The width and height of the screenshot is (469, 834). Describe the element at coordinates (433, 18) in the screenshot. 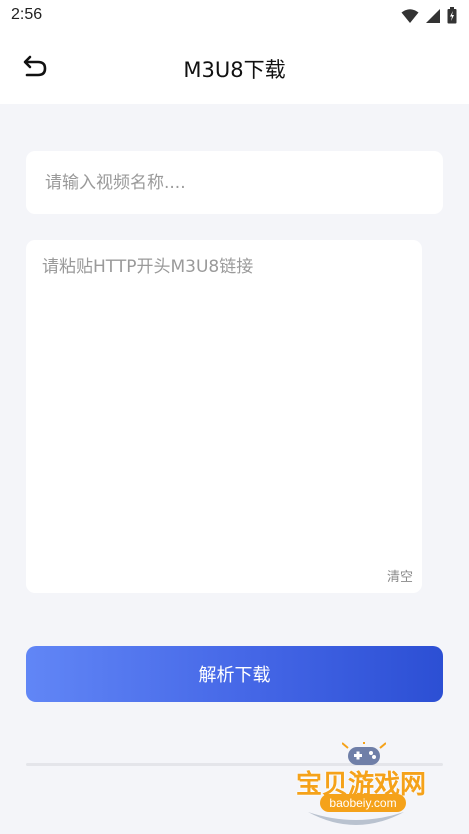

I see `signal-icon` at that location.